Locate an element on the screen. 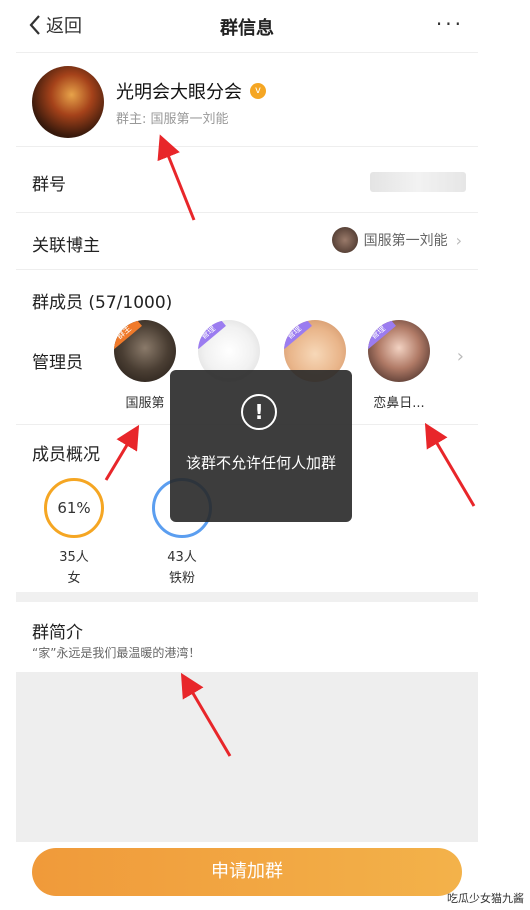  nav-bar: 返回 群信息 ··· is located at coordinates (247, 26).